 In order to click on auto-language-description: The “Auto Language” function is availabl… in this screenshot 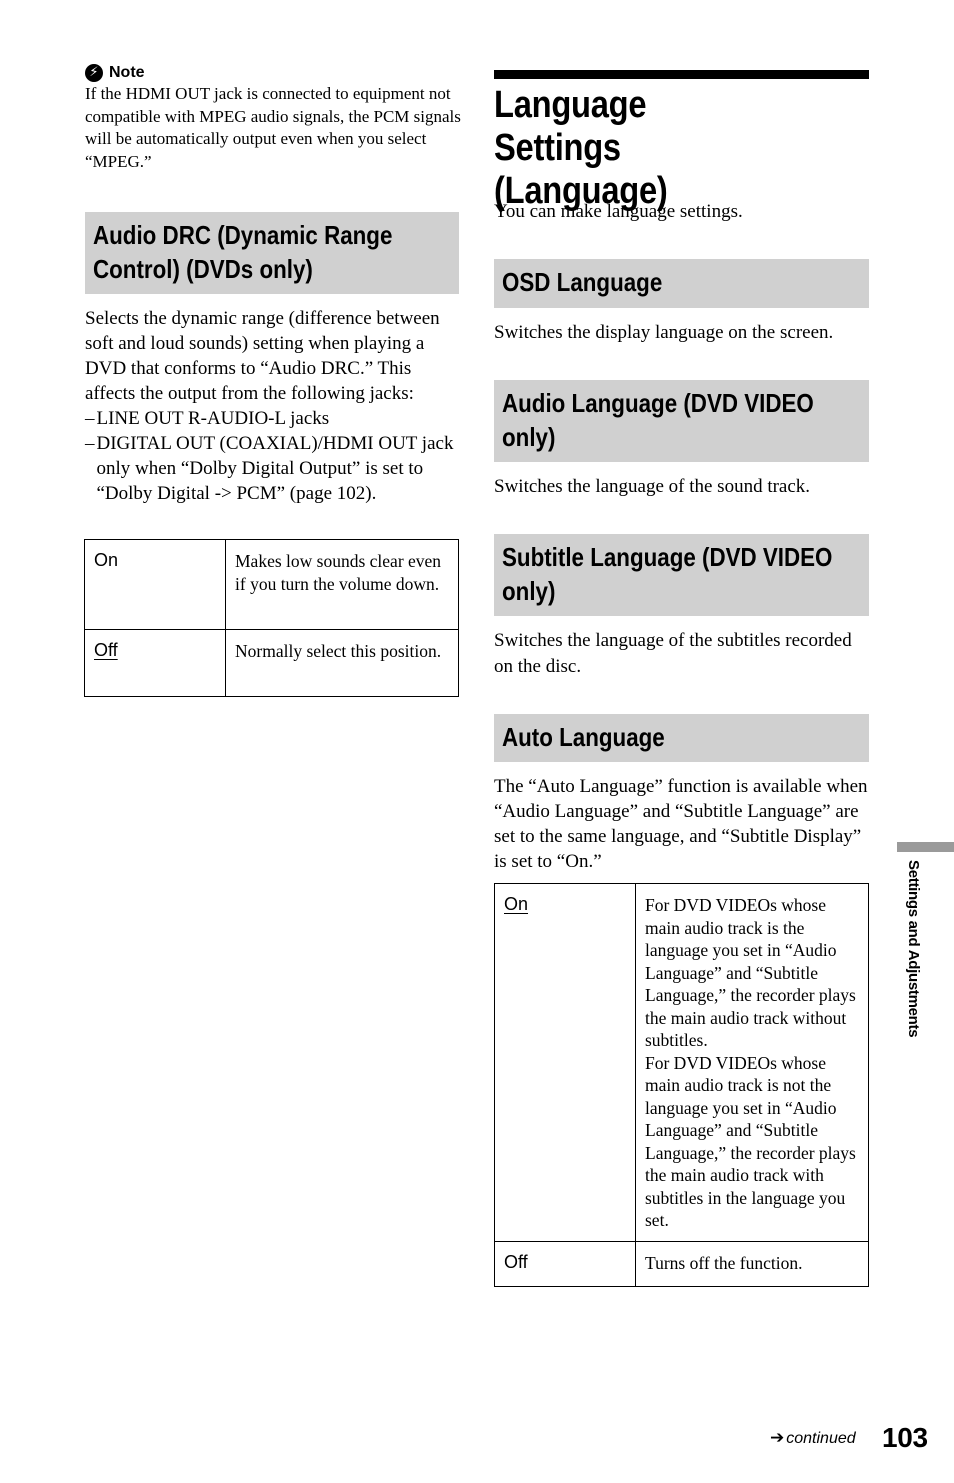, I will do `click(681, 824)`.